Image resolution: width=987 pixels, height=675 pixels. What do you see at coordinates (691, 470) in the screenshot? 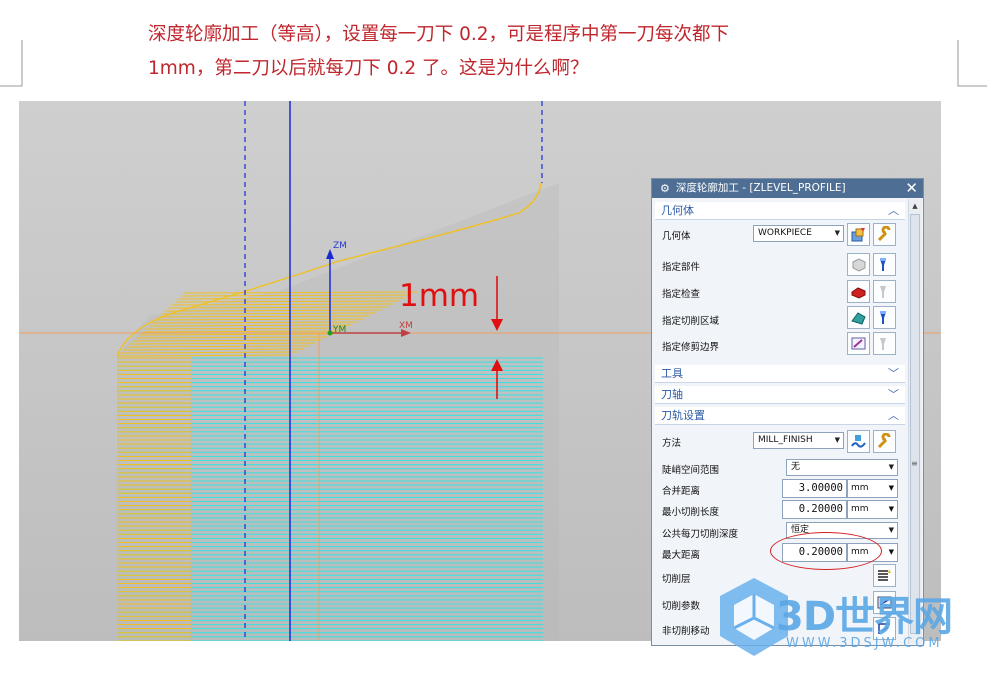
I see `steep-space-label: 陡峭空间范围` at bounding box center [691, 470].